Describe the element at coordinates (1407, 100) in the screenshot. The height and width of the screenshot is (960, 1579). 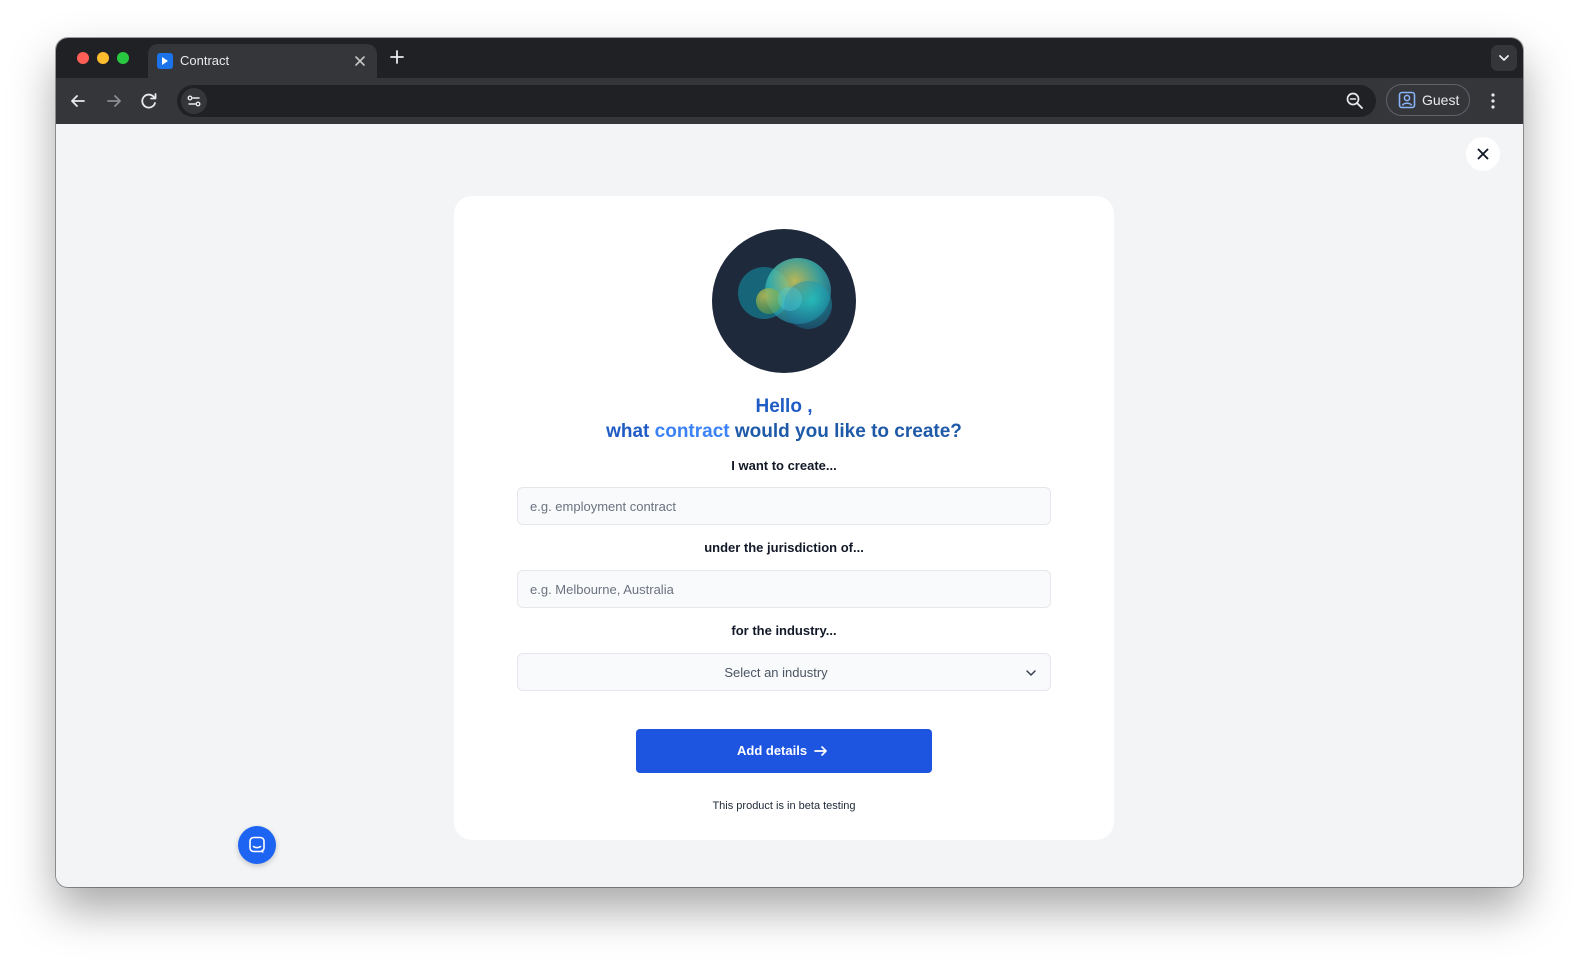
I see `profile-icon` at that location.